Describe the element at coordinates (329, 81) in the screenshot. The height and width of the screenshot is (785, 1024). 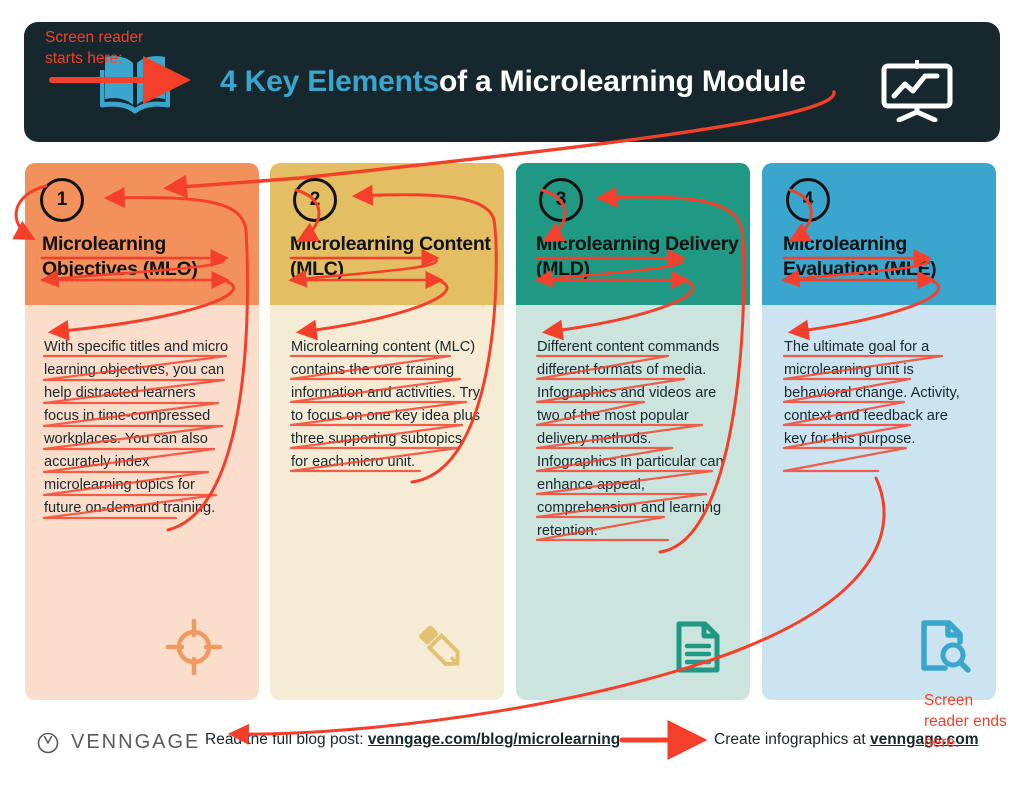
I see `page-title-accent: 4 Key Elements` at that location.